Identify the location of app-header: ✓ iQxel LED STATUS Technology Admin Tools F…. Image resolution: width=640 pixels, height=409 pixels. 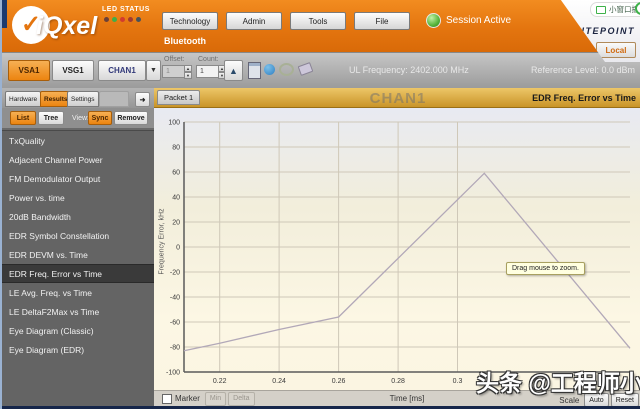
(321, 26).